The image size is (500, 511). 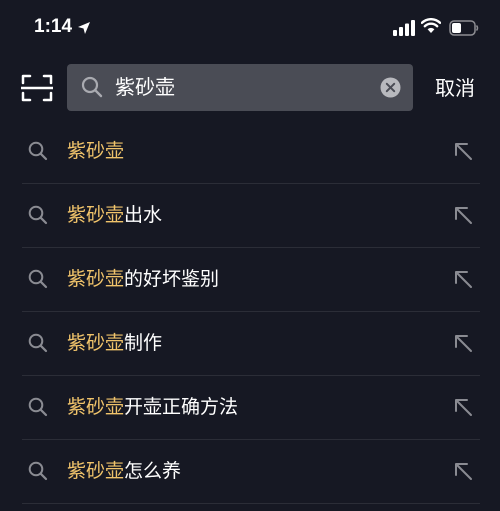 I want to click on suggestion-label: 紫砂壶怎么养, so click(x=124, y=471).